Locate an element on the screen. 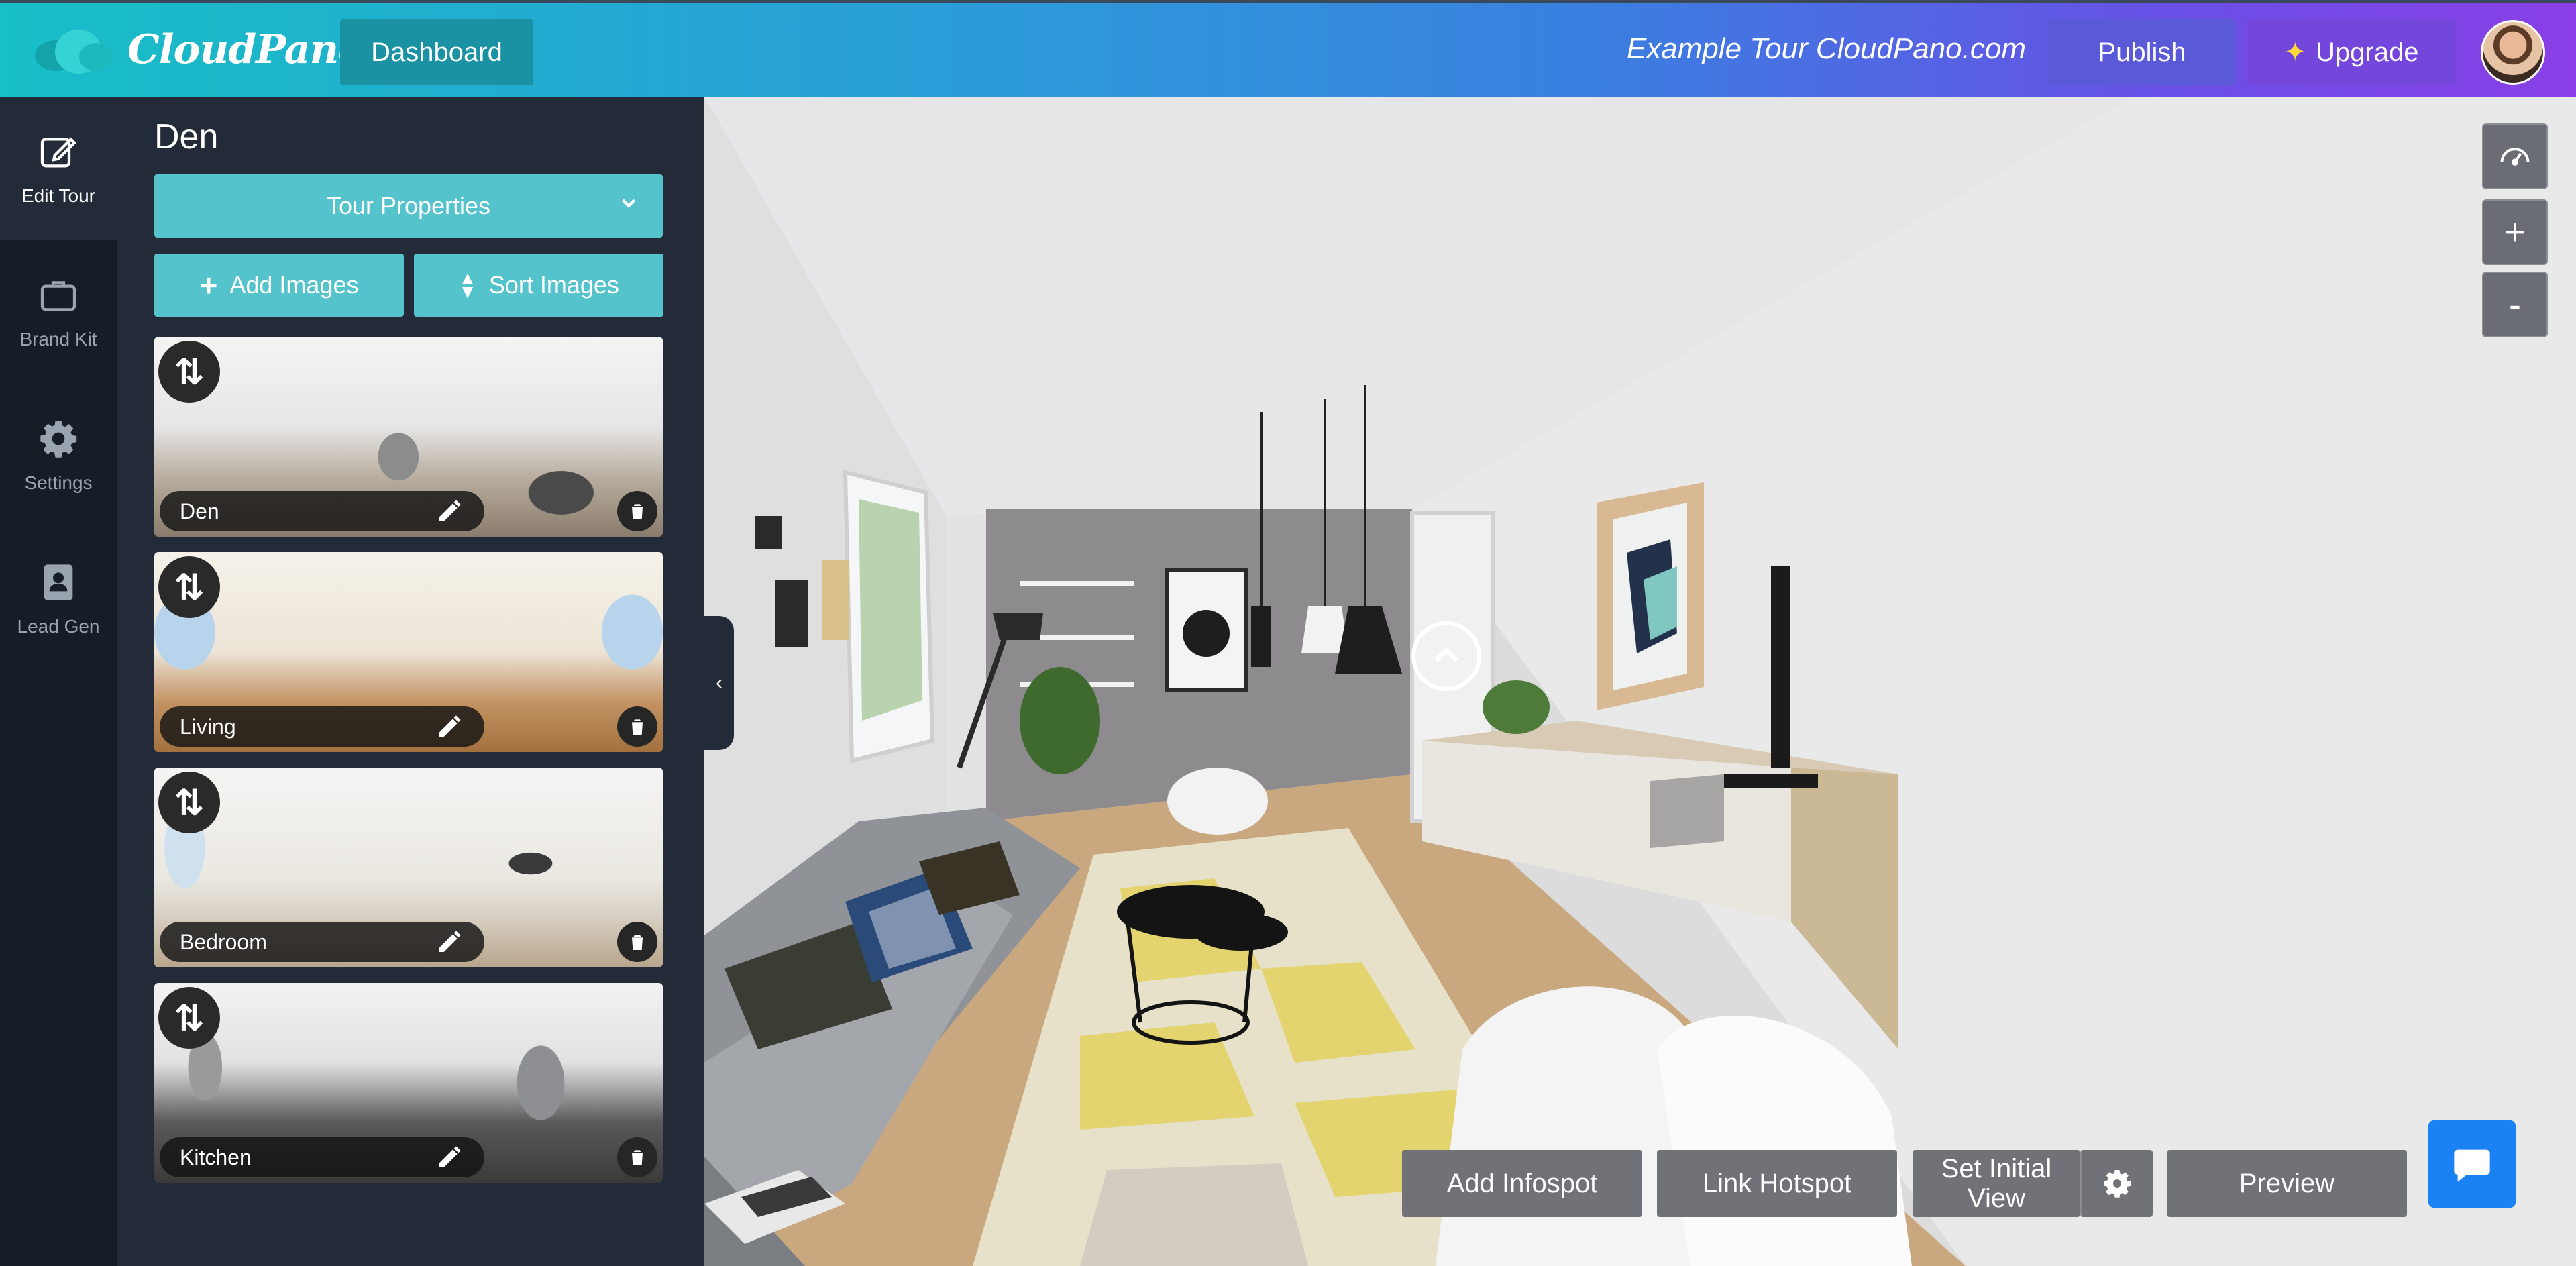  avatar is located at coordinates (2513, 52).